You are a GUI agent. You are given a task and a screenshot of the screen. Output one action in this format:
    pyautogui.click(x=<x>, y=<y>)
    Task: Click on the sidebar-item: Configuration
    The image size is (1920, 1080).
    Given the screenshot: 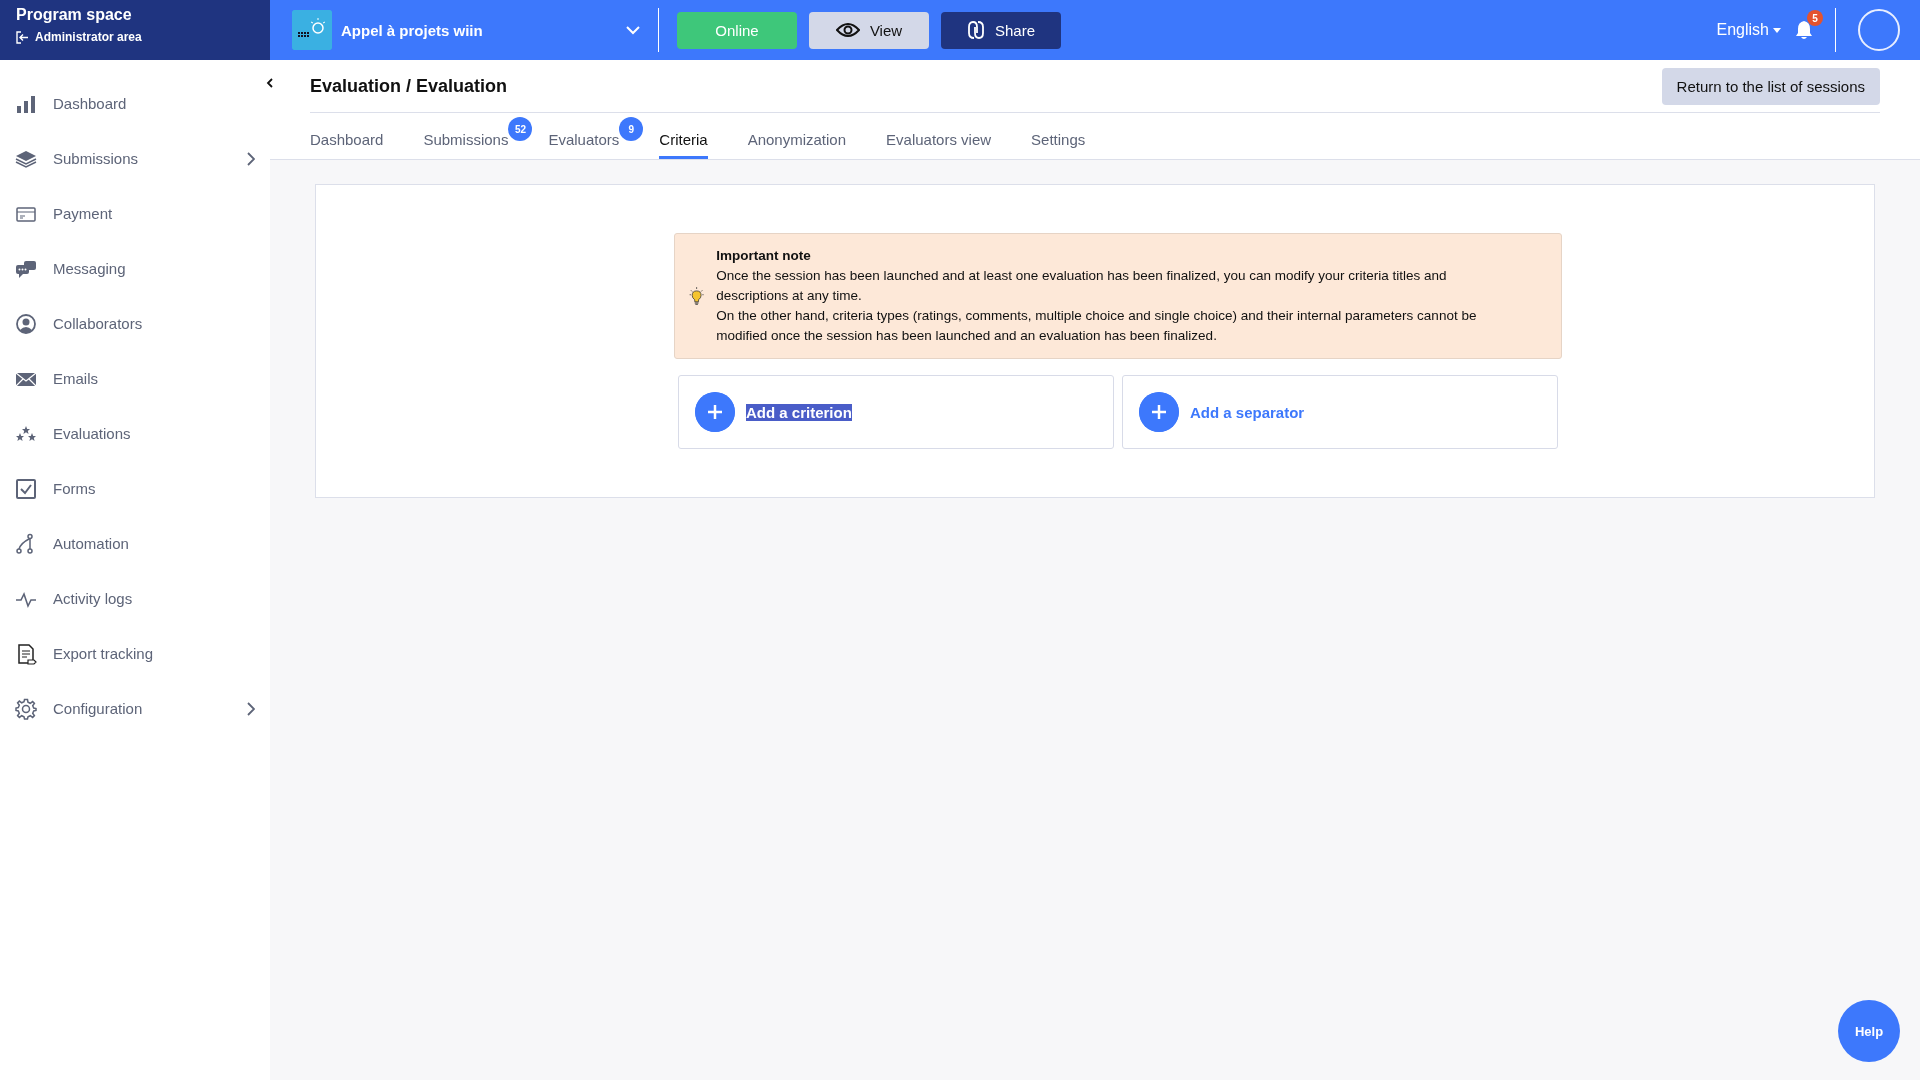 What is the action you would take?
    pyautogui.click(x=135, y=708)
    